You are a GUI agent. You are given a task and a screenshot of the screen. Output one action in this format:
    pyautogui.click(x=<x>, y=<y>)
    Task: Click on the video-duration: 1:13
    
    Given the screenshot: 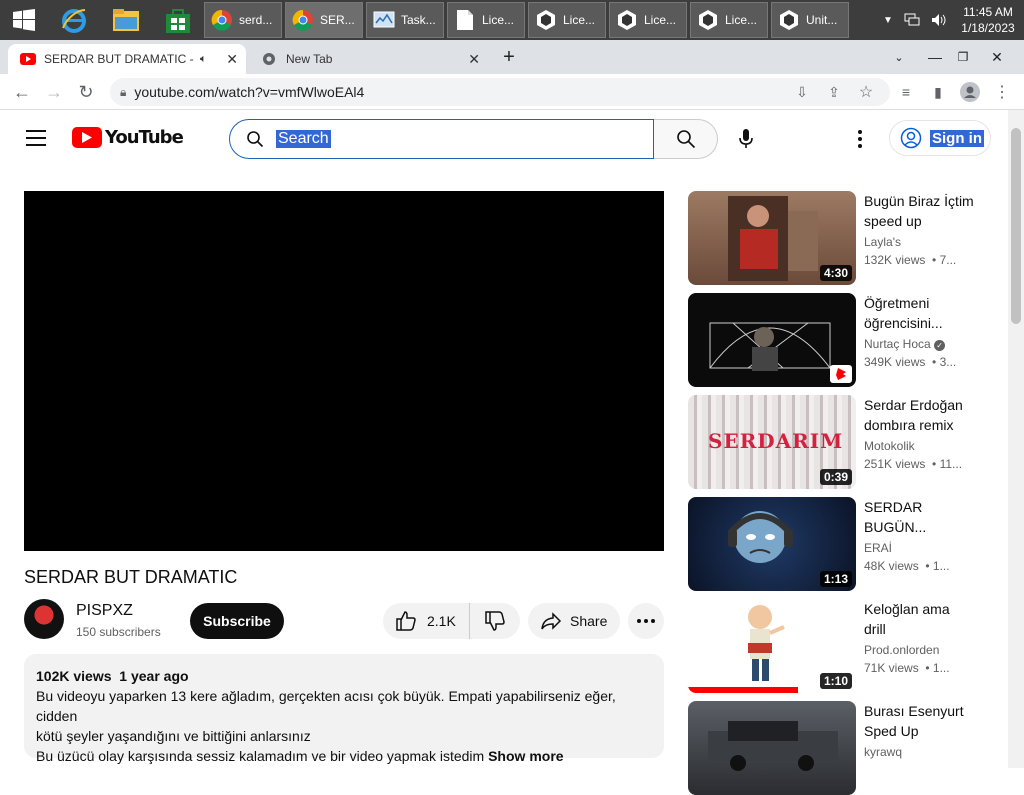 What is the action you would take?
    pyautogui.click(x=835, y=579)
    